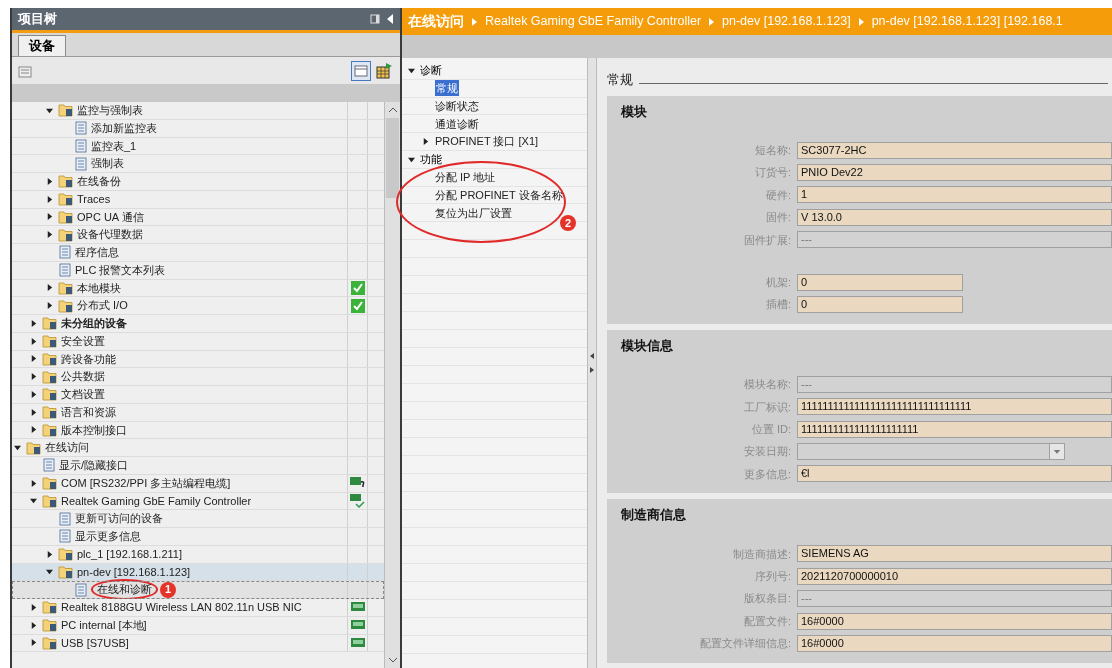  What do you see at coordinates (494, 160) in the screenshot?
I see `nav-group: 功能` at bounding box center [494, 160].